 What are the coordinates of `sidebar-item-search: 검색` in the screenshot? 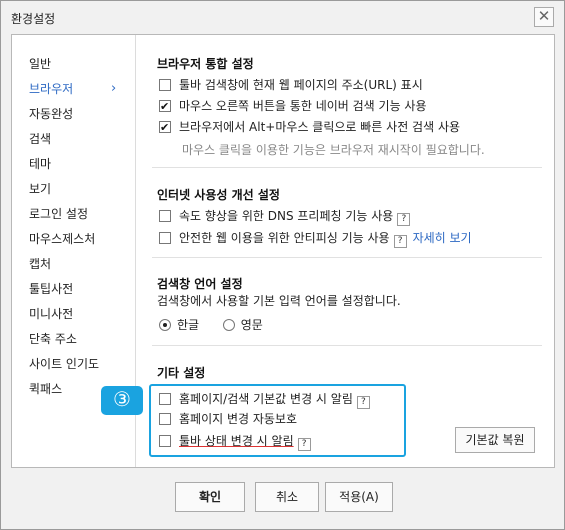 It's located at (79, 139).